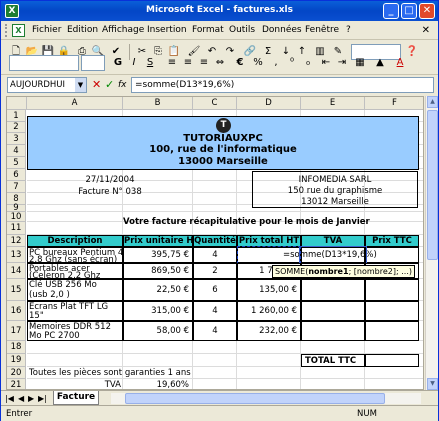 The image size is (439, 421). I want to click on insert-function-icon: fx, so click(122, 85).